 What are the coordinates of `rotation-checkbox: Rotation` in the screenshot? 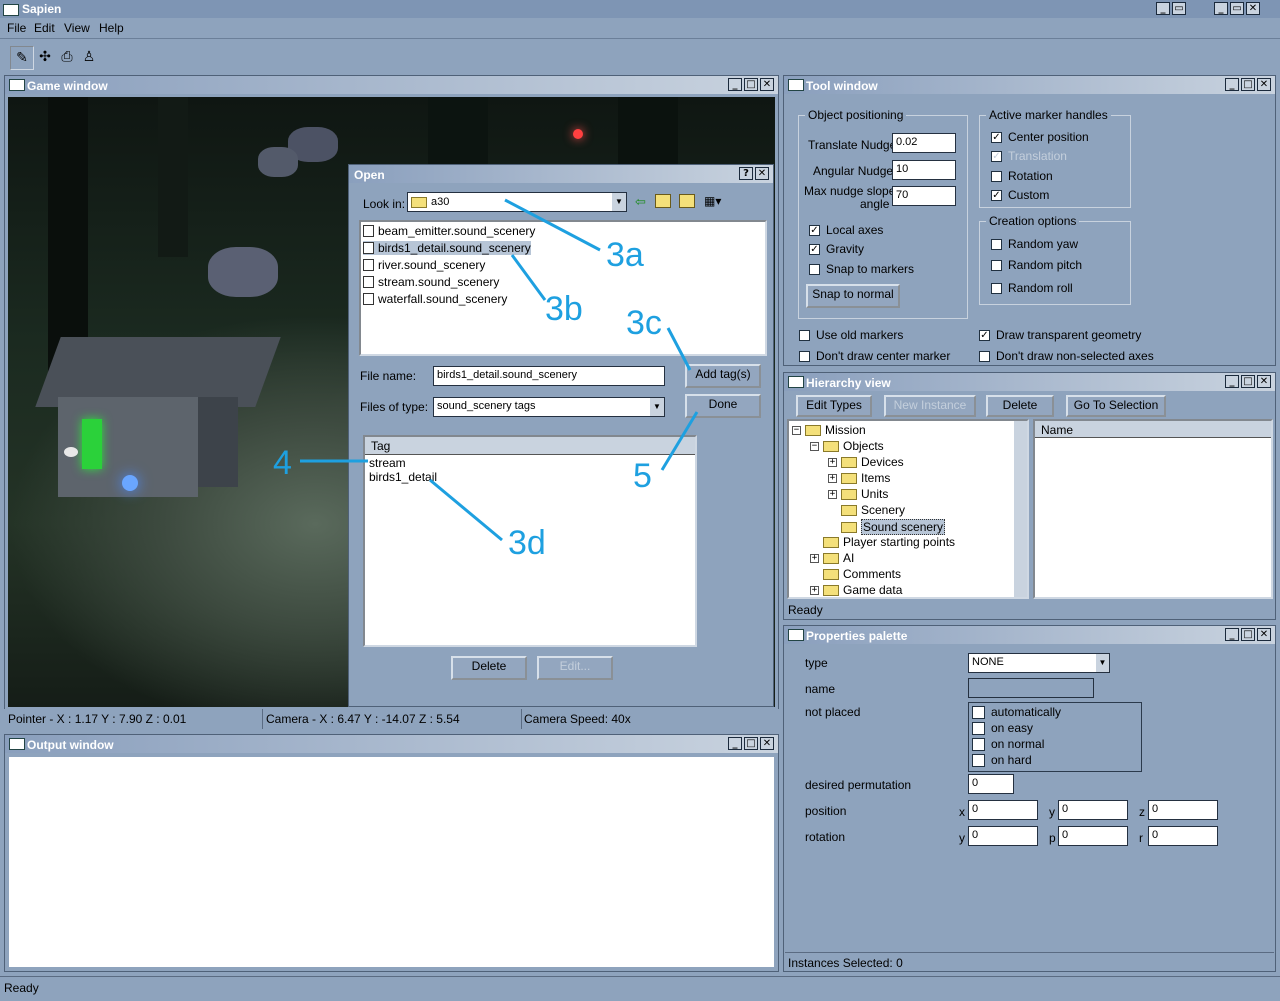 It's located at (1022, 176).